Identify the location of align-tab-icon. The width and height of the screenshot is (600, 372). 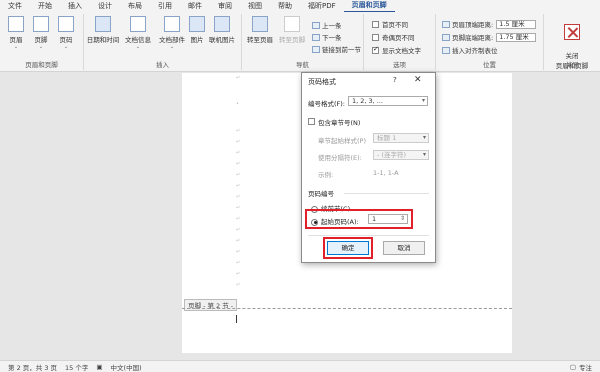
(446, 50).